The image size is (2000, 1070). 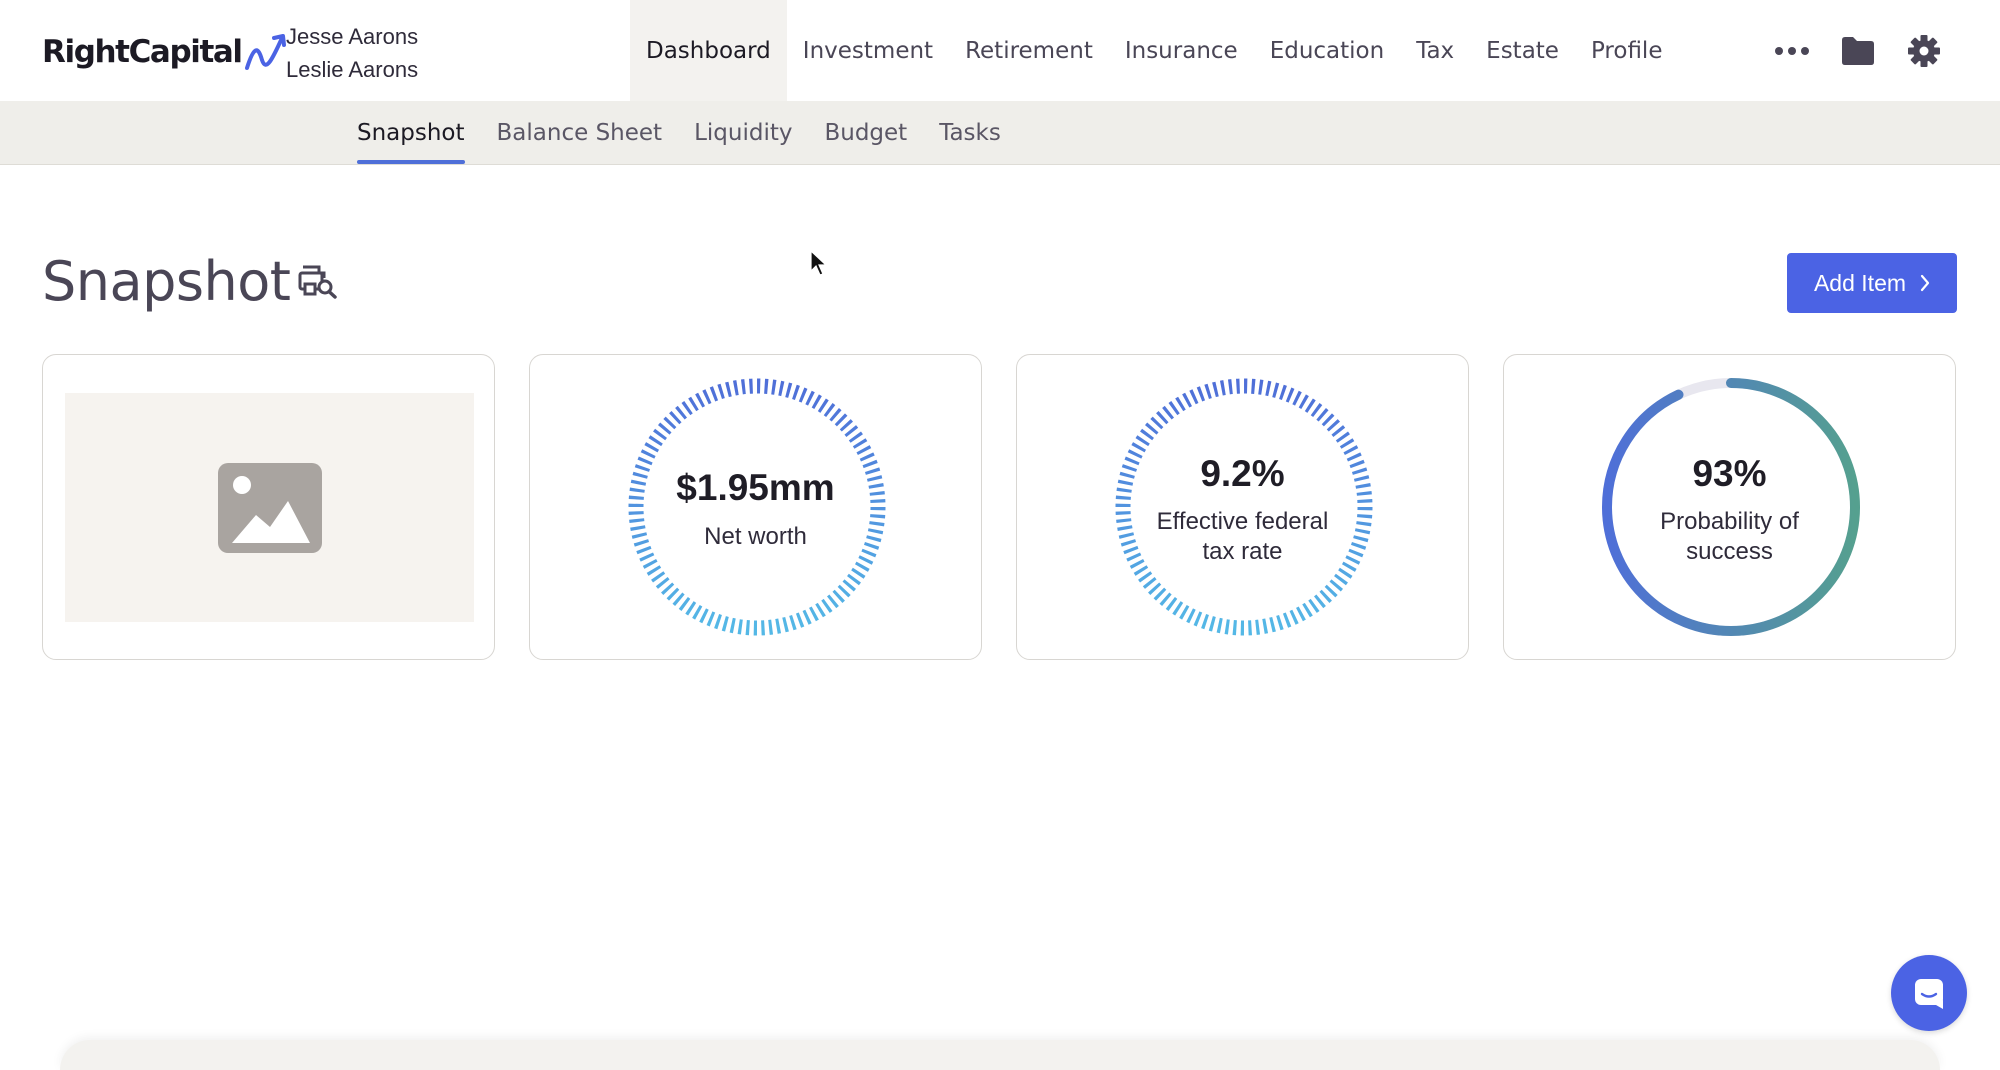 What do you see at coordinates (1029, 50) in the screenshot?
I see `nav-retirement: Retirement` at bounding box center [1029, 50].